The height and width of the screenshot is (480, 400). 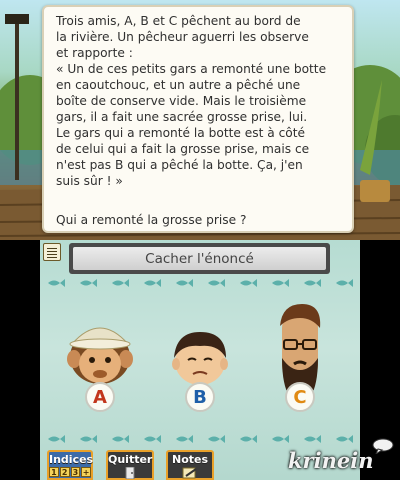 I want to click on answer-a-button: A, so click(x=100, y=397).